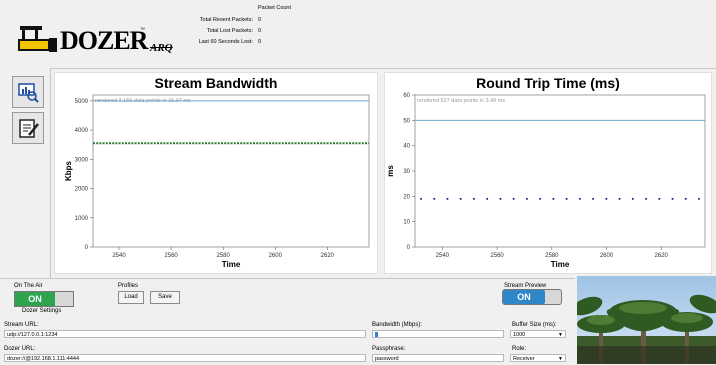 Image resolution: width=716 pixels, height=365 pixels. What do you see at coordinates (68, 170) in the screenshot?
I see `bandwidth-y-axis-label: Kbps` at bounding box center [68, 170].